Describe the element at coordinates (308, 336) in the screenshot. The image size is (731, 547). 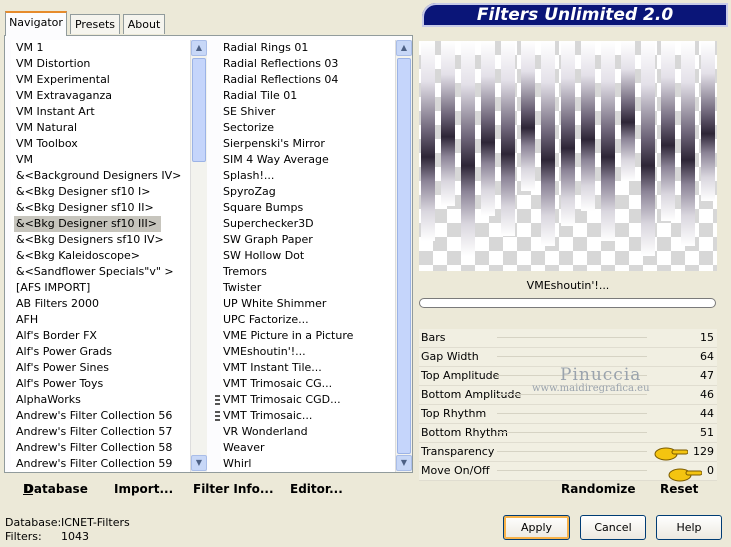
I see `filter-item: VME Picture in a Picture` at that location.